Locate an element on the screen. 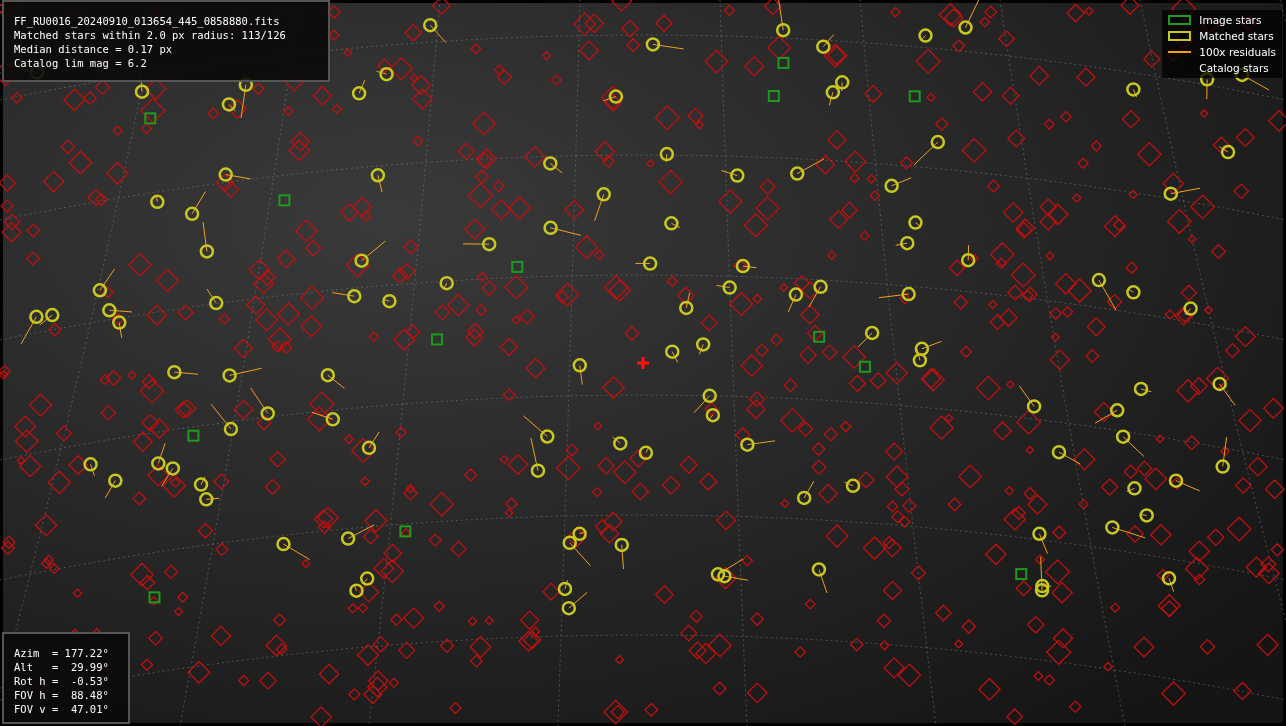 The image size is (1286, 726). pointing-text: FOV h = 88.48° is located at coordinates (62, 695).